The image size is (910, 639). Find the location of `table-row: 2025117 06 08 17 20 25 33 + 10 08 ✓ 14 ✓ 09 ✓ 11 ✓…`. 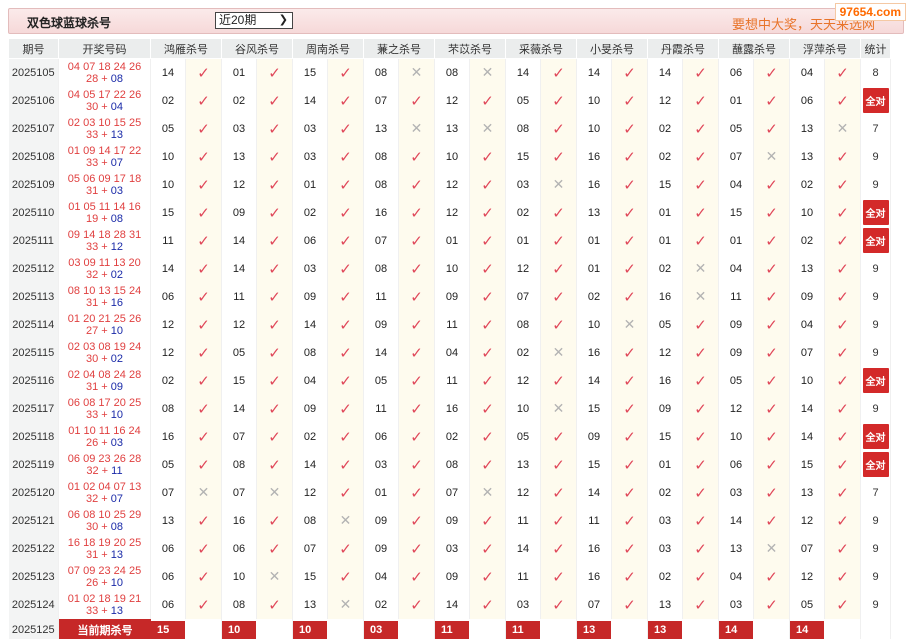

table-row: 2025117 06 08 17 20 25 33 + 10 08 ✓ 14 ✓ 09 ✓ 11 ✓… is located at coordinates (449, 408).